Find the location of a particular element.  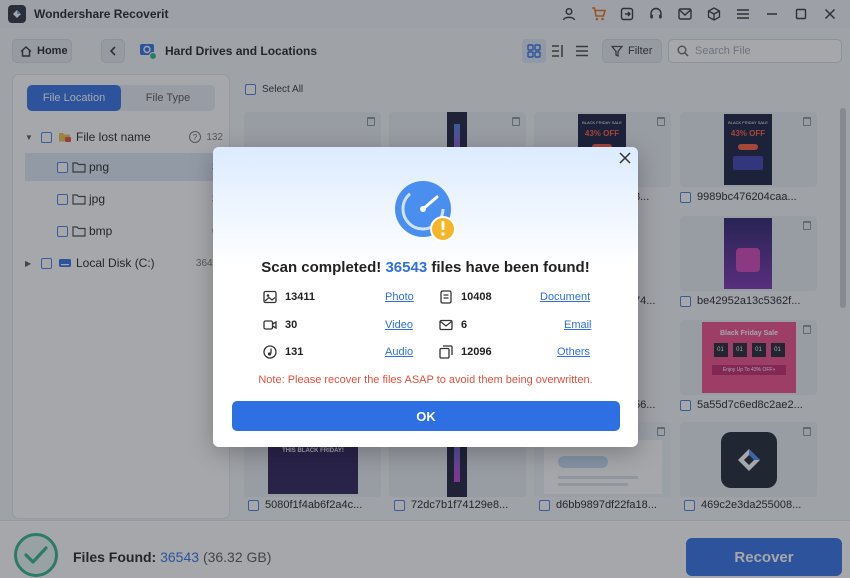

stat-email: 6 Email is located at coordinates (519, 325).